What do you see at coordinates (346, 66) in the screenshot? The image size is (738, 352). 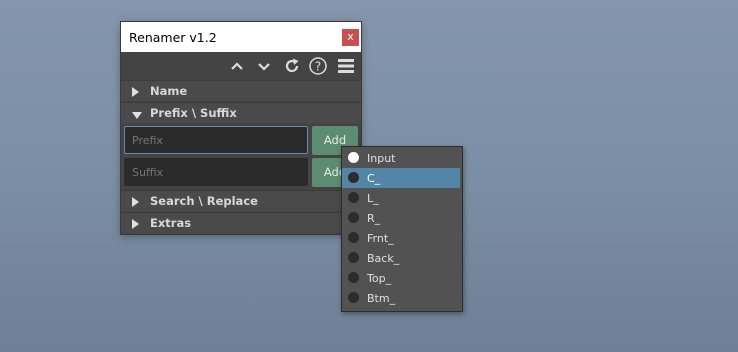 I see `menu-icon` at bounding box center [346, 66].